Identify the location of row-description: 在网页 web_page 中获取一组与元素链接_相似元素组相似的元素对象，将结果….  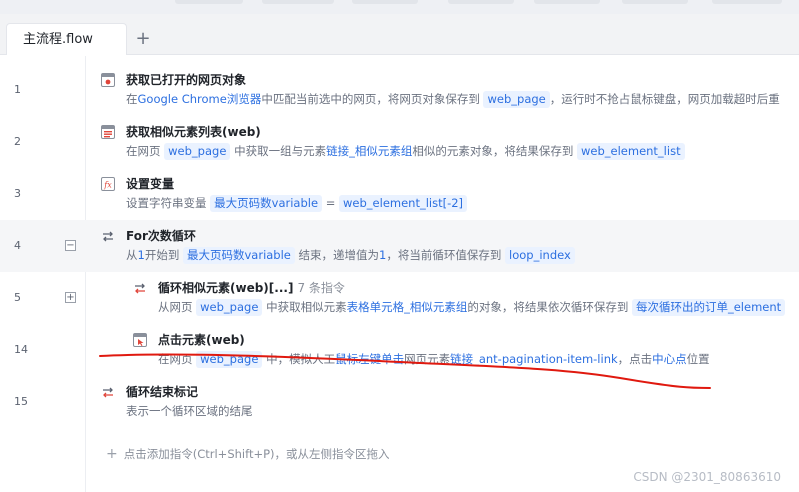
(405, 151).